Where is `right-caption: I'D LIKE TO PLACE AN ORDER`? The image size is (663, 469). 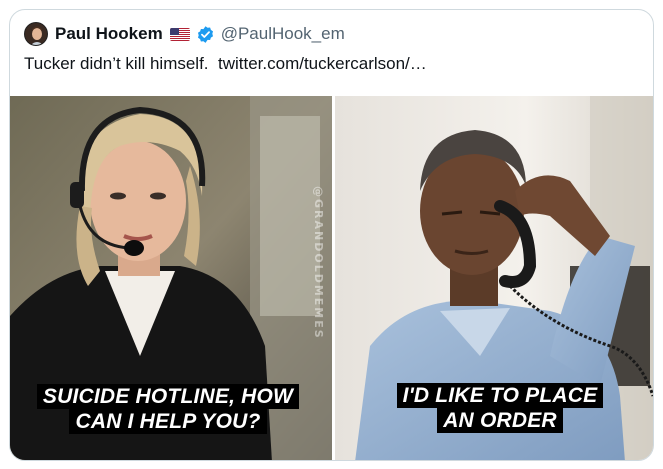
right-caption: I'D LIKE TO PLACE AN ORDER is located at coordinates (500, 408).